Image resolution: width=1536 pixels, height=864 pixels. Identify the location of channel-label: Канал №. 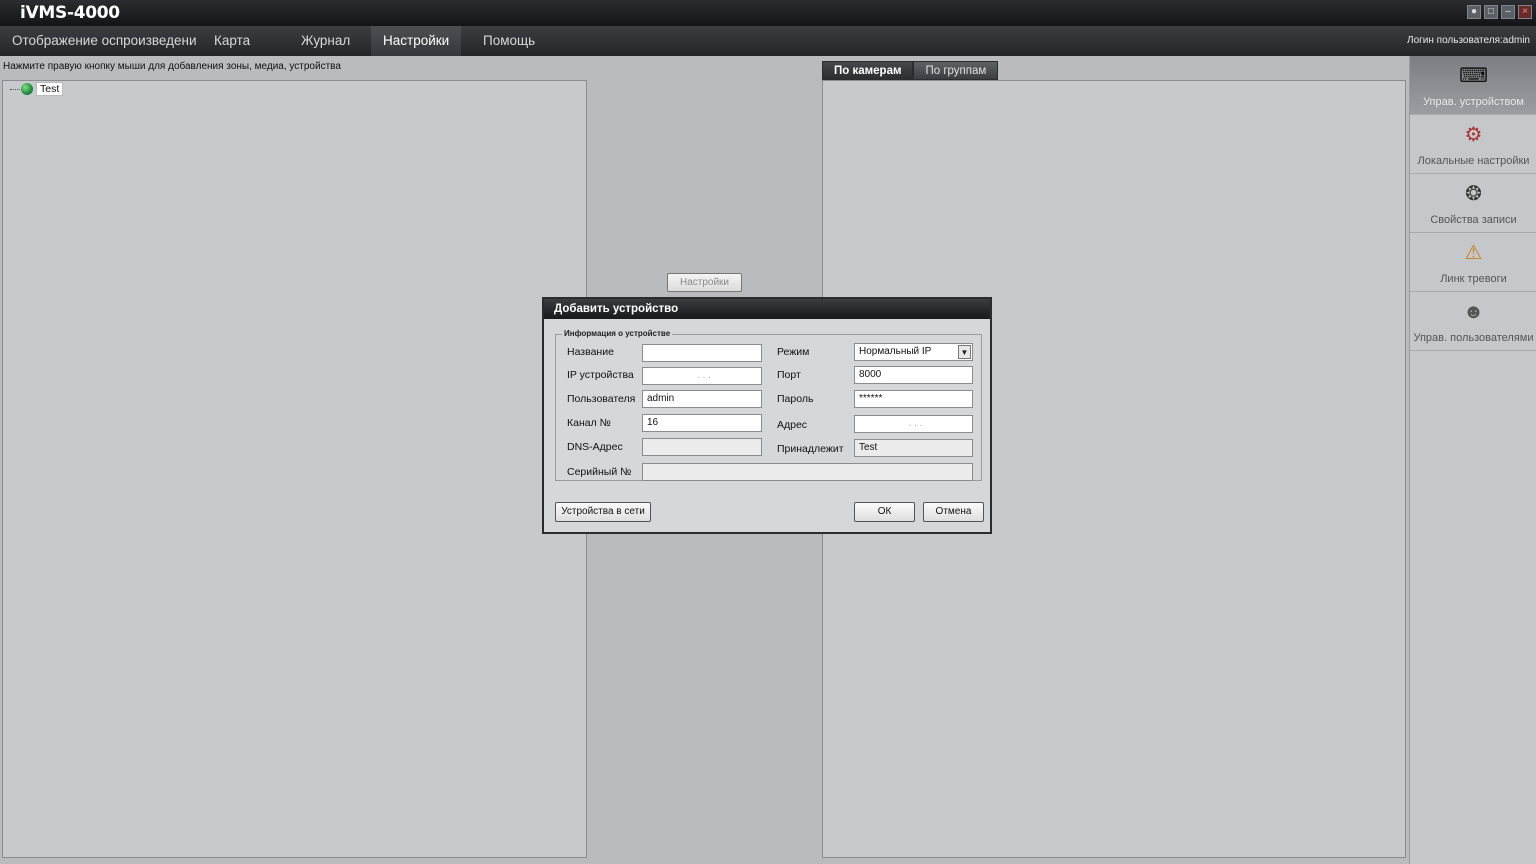
(589, 423).